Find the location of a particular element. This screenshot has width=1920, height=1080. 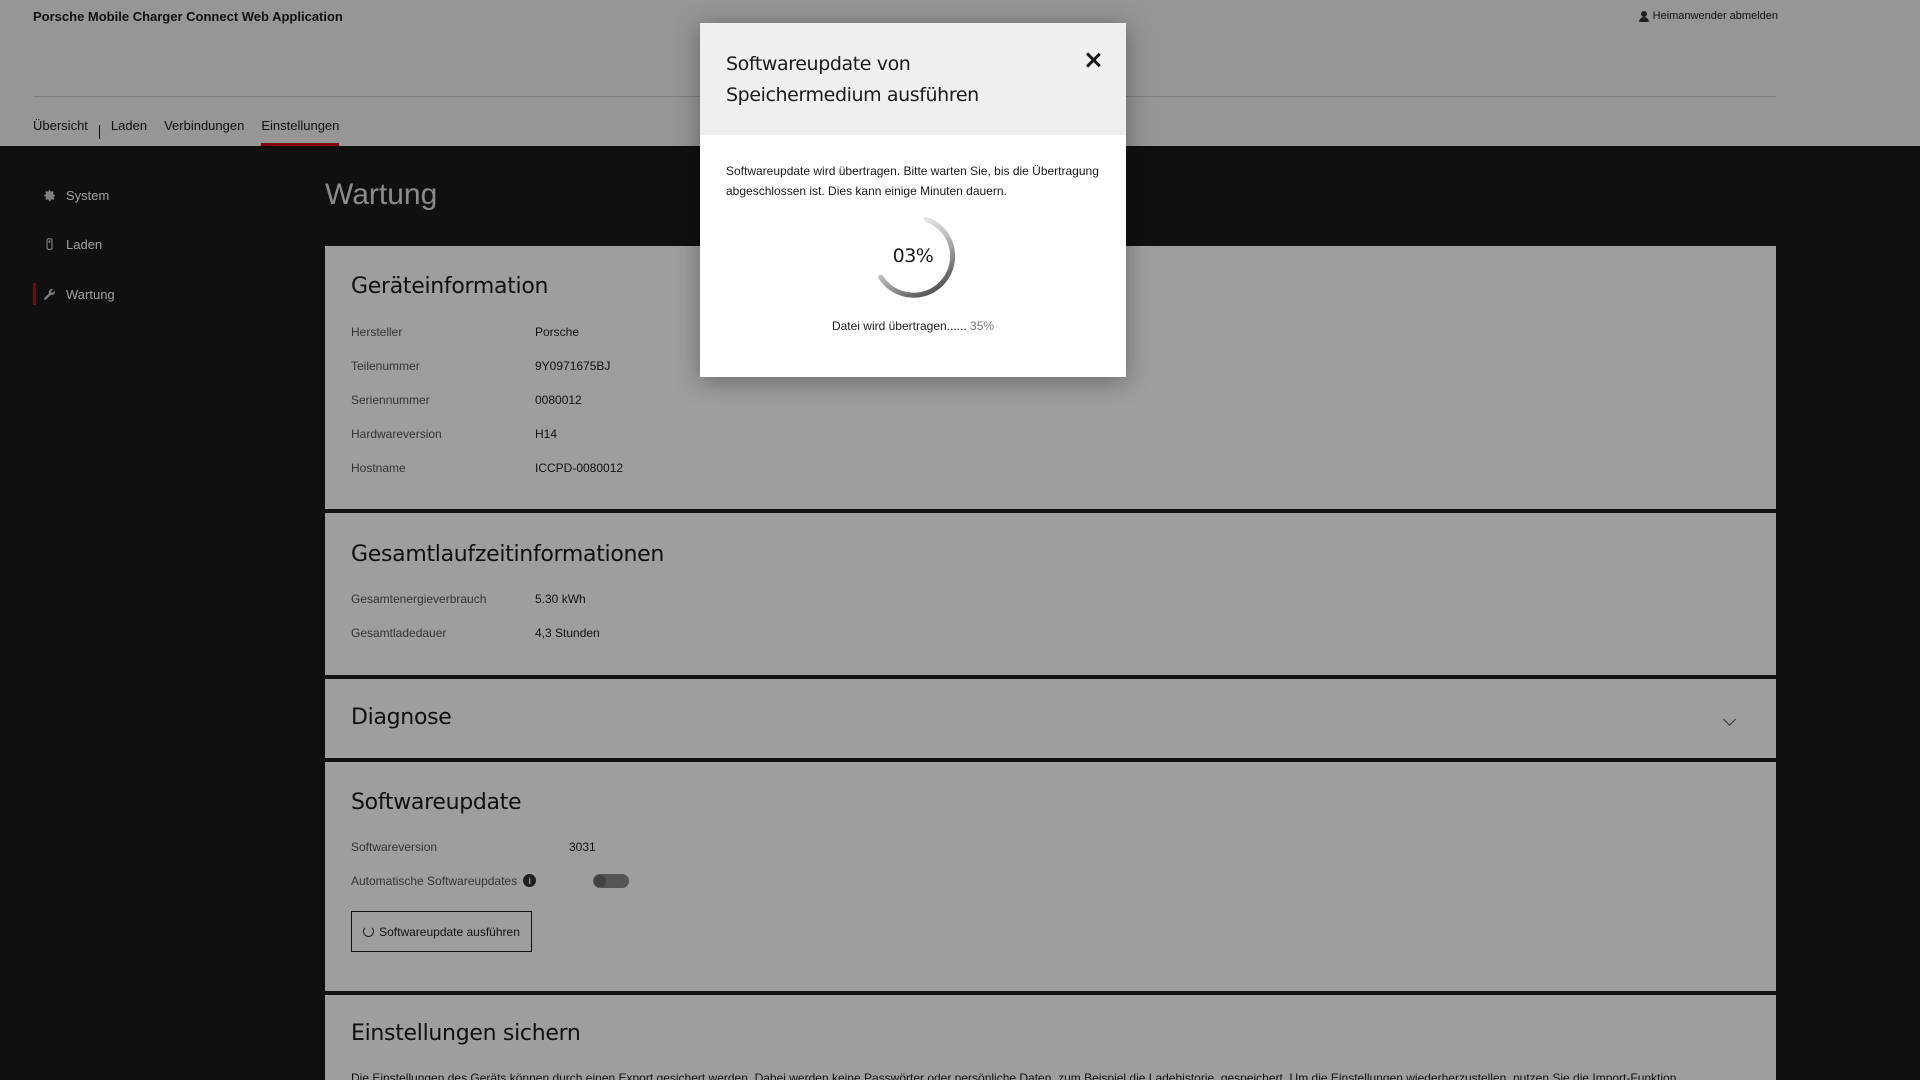

spinner-percent: 03% is located at coordinates (913, 256).